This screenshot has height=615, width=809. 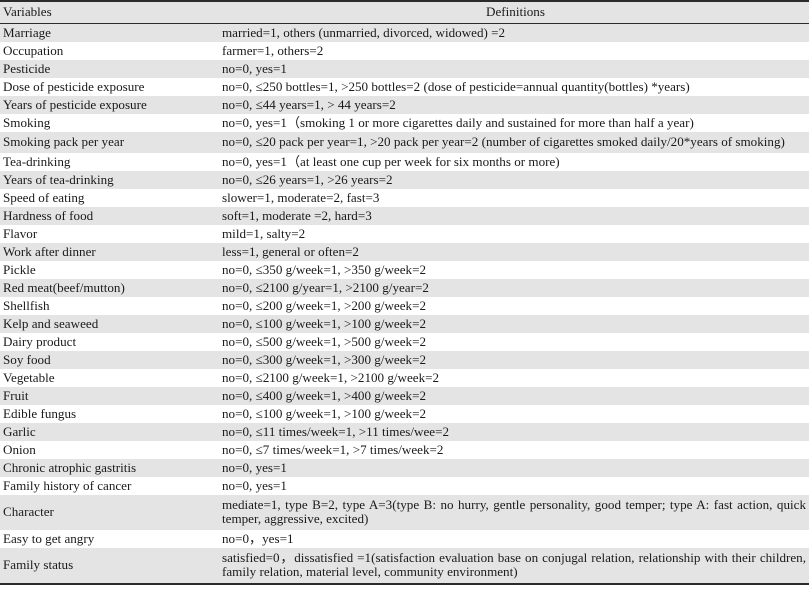 What do you see at coordinates (37, 161) in the screenshot?
I see `variable-name-cell: Tea-drinking` at bounding box center [37, 161].